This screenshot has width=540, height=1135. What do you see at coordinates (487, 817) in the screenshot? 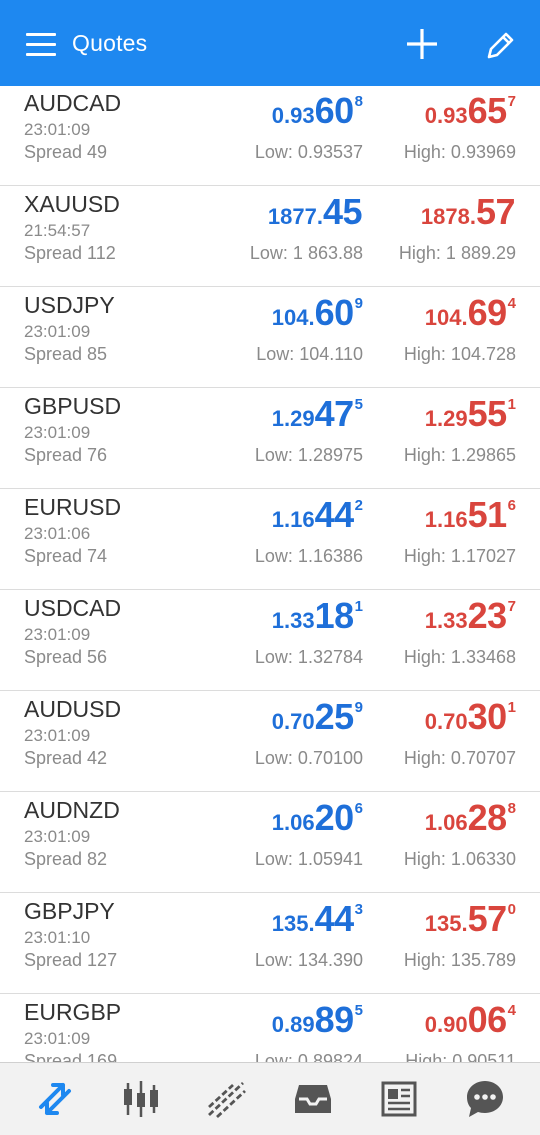
I see `ask-price-pips: 28` at bounding box center [487, 817].